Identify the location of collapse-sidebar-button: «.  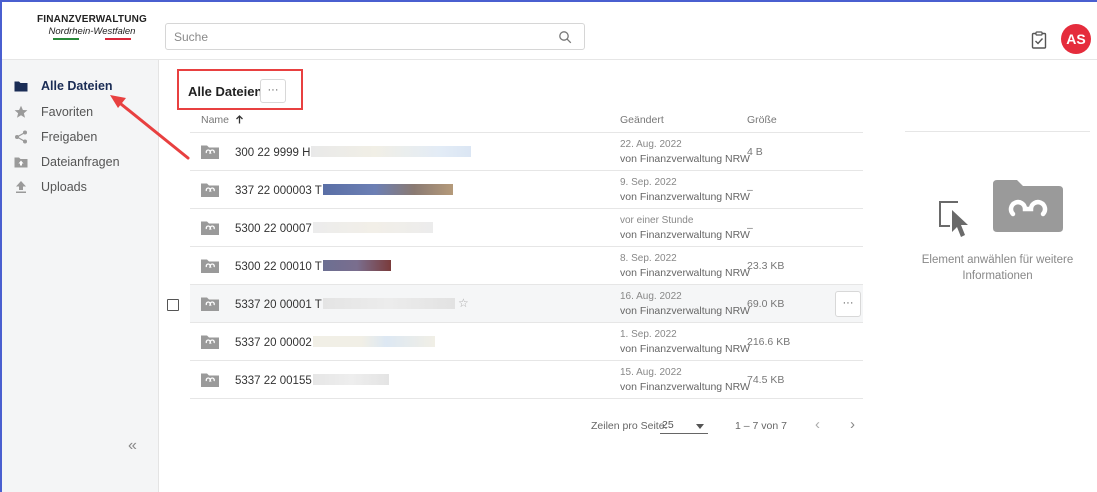
(132, 446).